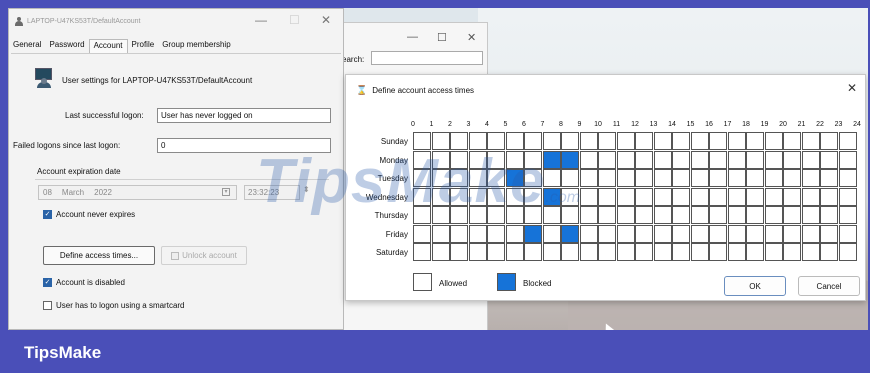  Describe the element at coordinates (226, 192) in the screenshot. I see `calendar-icon: ▾` at that location.